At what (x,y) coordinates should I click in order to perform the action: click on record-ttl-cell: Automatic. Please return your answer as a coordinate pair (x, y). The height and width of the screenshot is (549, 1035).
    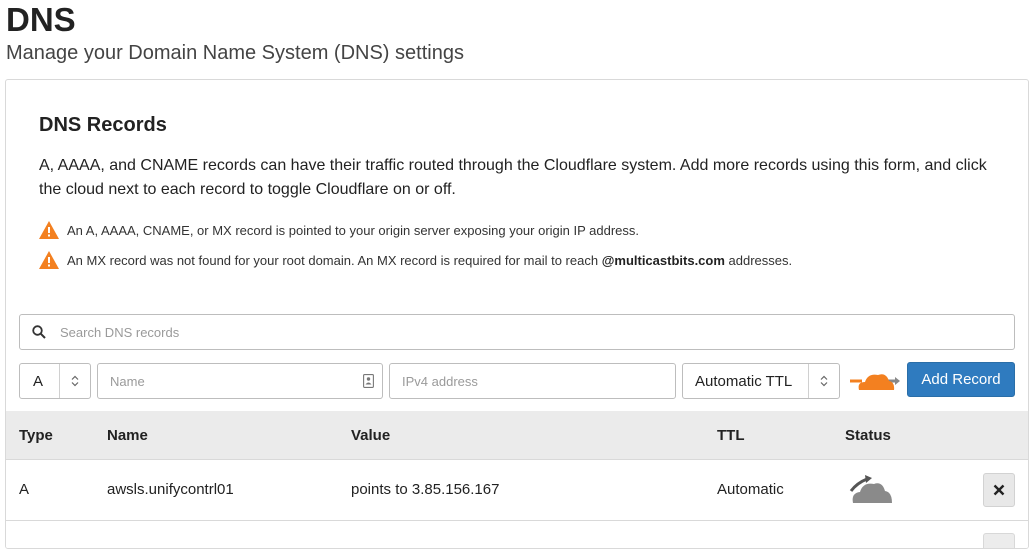
    Looking at the image, I should click on (750, 489).